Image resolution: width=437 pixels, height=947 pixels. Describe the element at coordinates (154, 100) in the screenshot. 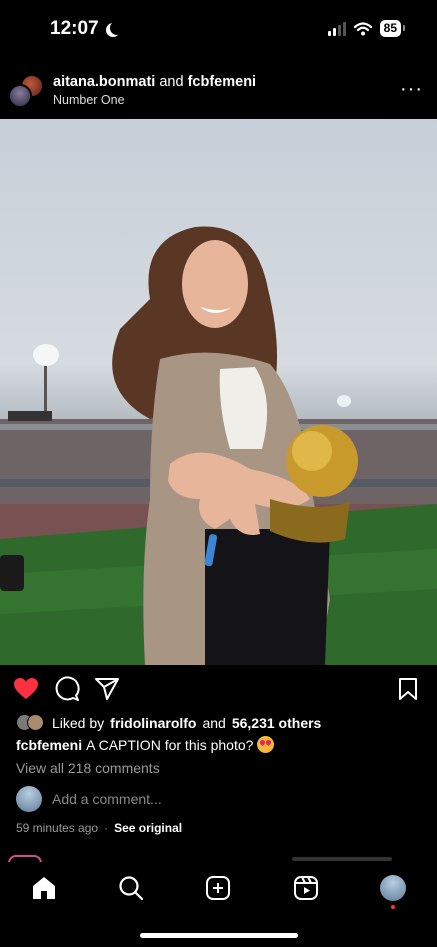

I see `post-subtitle: Number One` at that location.